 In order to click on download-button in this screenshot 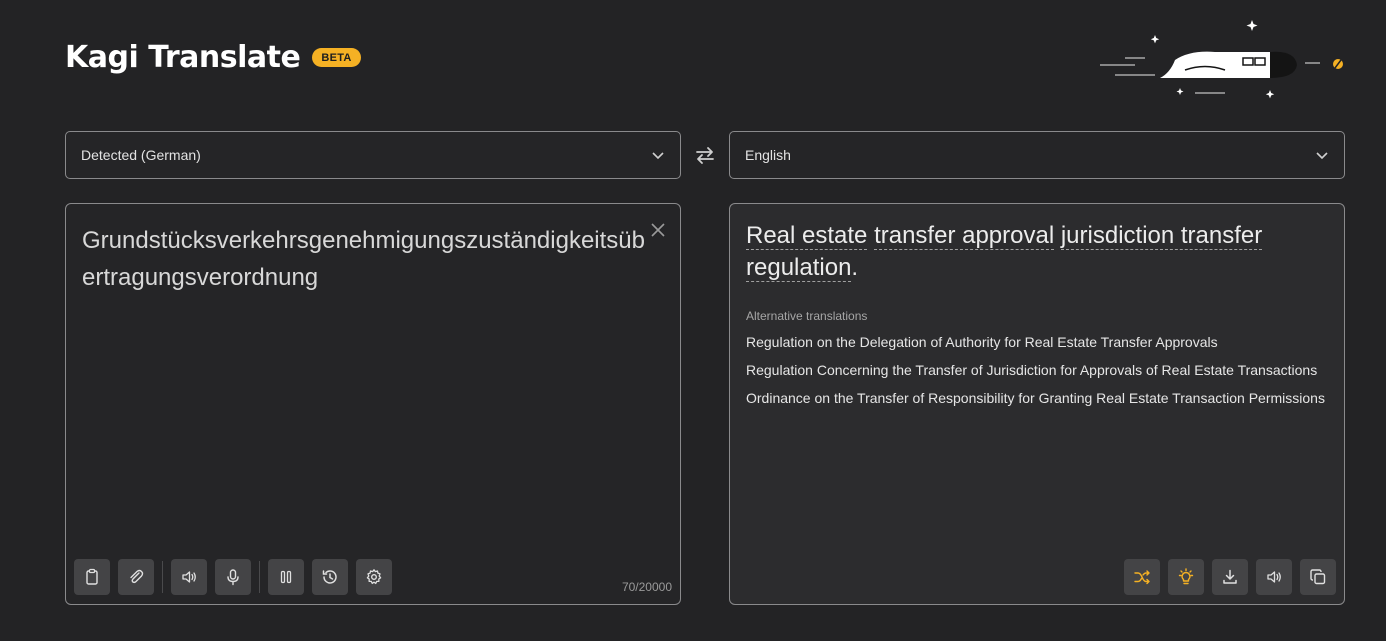, I will do `click(1230, 577)`.